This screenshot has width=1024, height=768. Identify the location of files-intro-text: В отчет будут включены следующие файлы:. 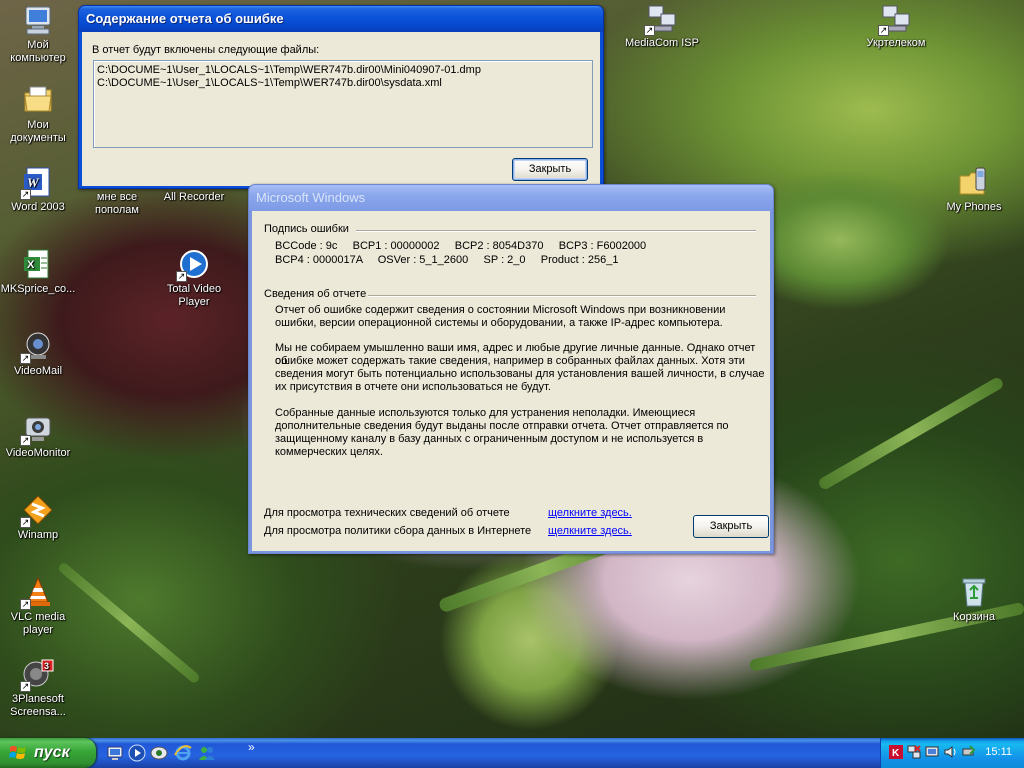
(206, 50).